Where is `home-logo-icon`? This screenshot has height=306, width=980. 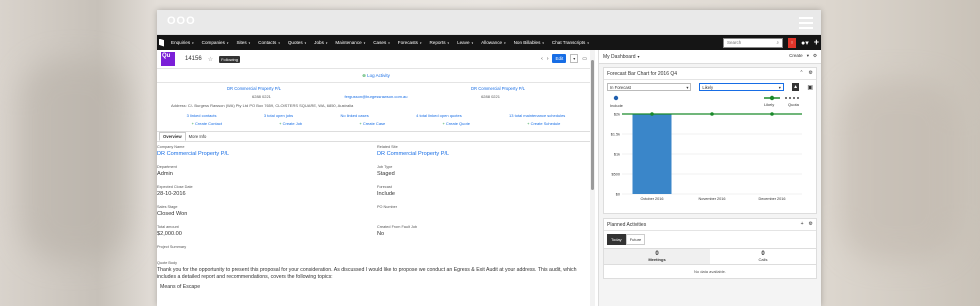 home-logo-icon is located at coordinates (161, 42).